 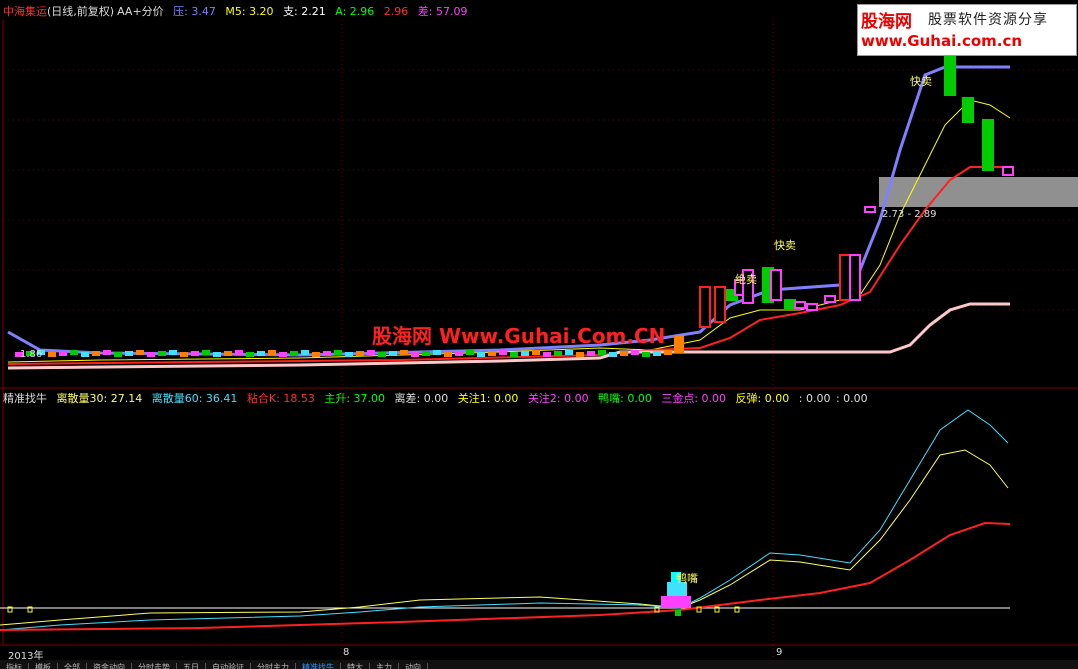 What do you see at coordinates (539, 664) in the screenshot?
I see `indicator-tab-bar: 指标 模板 全部 资金动向 分时走势 五日 自动验证 分时主力 精准找牛 特大 主力 动向` at bounding box center [539, 664].